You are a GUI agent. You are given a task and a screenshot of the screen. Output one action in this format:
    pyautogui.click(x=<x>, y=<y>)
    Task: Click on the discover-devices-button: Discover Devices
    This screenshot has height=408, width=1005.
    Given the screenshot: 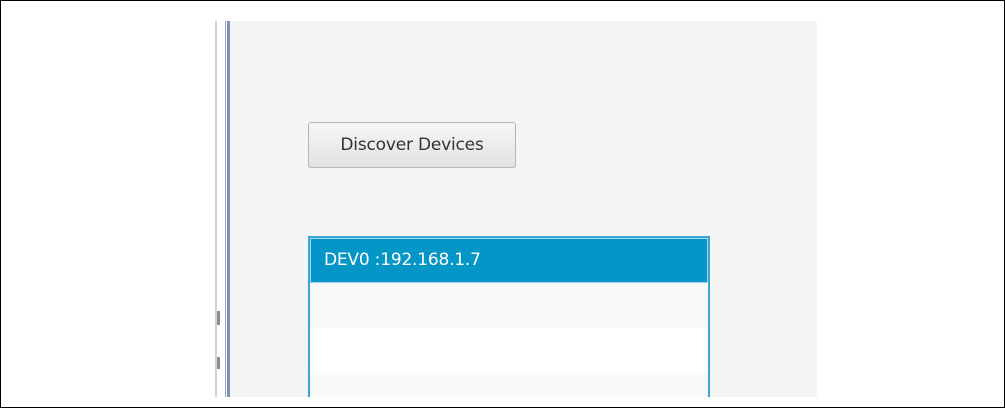 What is the action you would take?
    pyautogui.click(x=412, y=145)
    